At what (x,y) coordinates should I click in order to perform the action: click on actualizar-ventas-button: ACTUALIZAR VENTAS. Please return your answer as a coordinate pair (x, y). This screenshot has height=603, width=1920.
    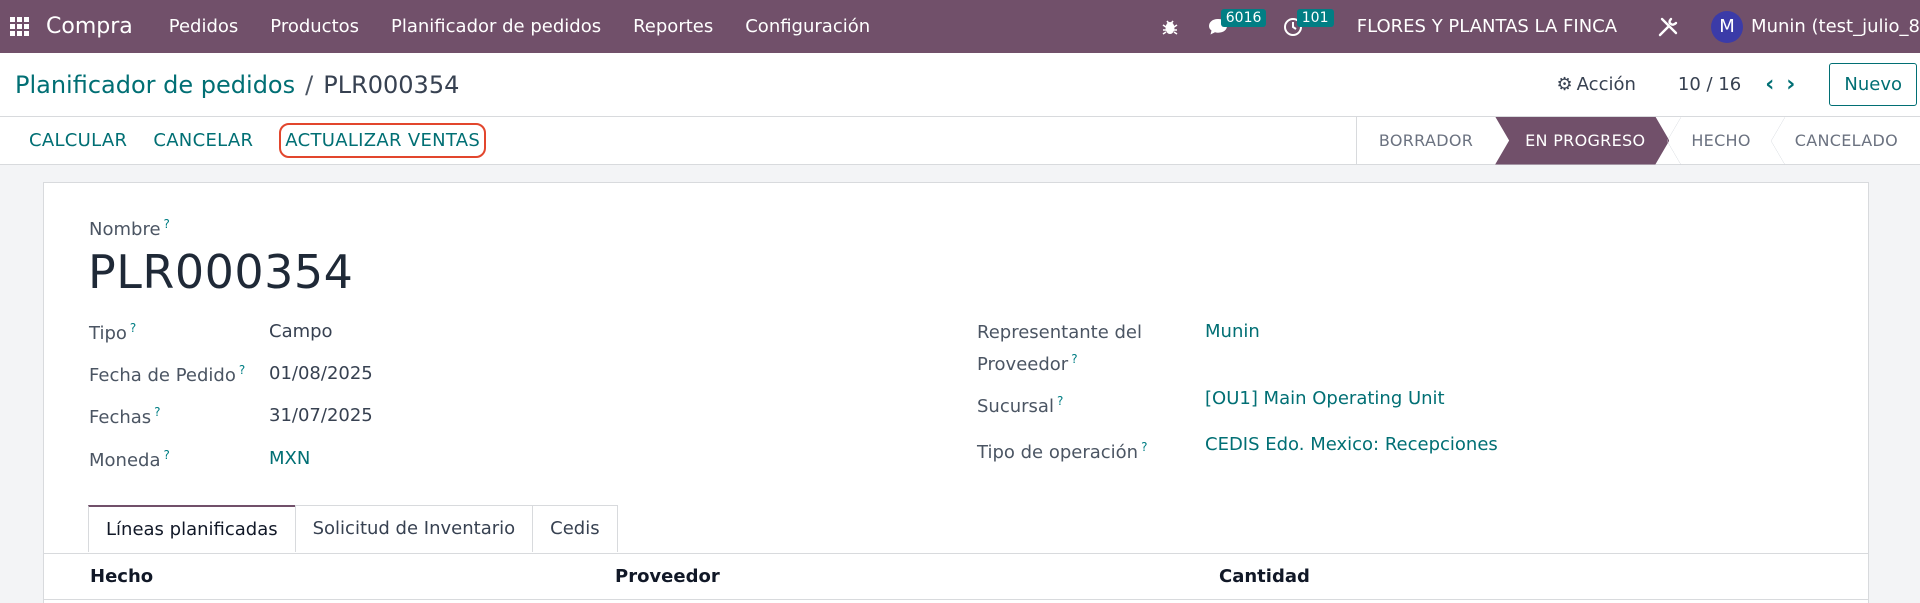
    Looking at the image, I should click on (383, 140).